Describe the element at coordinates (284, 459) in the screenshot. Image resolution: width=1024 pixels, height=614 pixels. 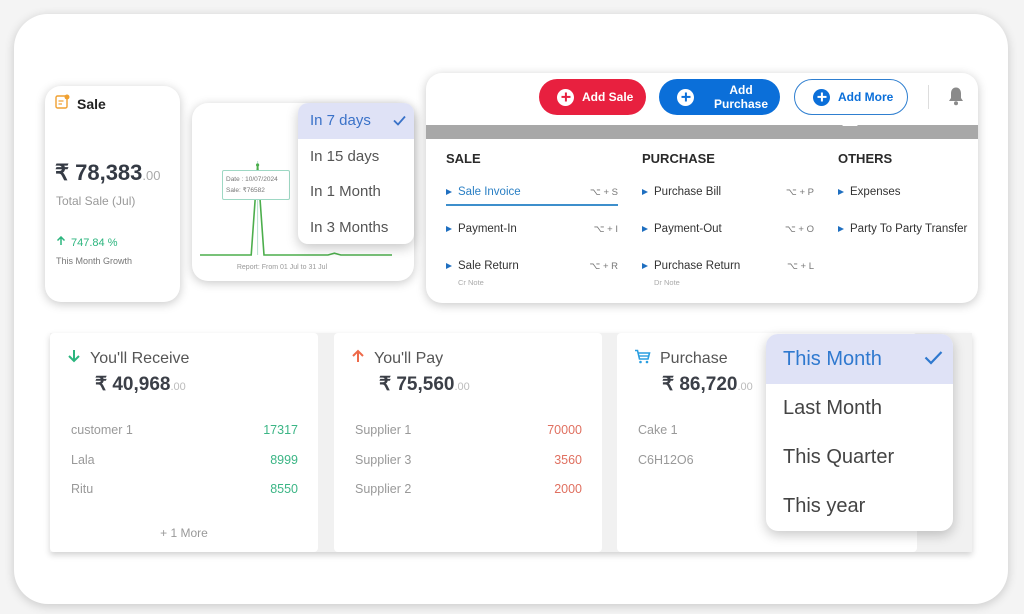
I see `party-amount: 8999` at that location.